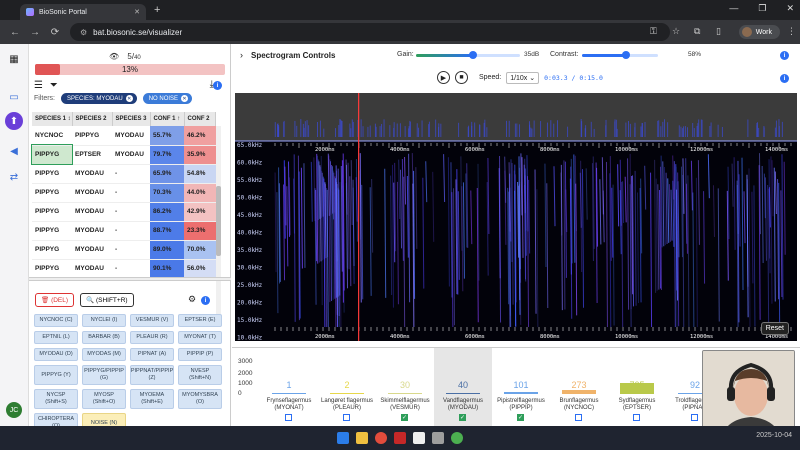 Image resolution: width=800 pixels, height=450 pixels. What do you see at coordinates (200, 320) in the screenshot?
I see `species-button: EPTSER (E)` at bounding box center [200, 320].